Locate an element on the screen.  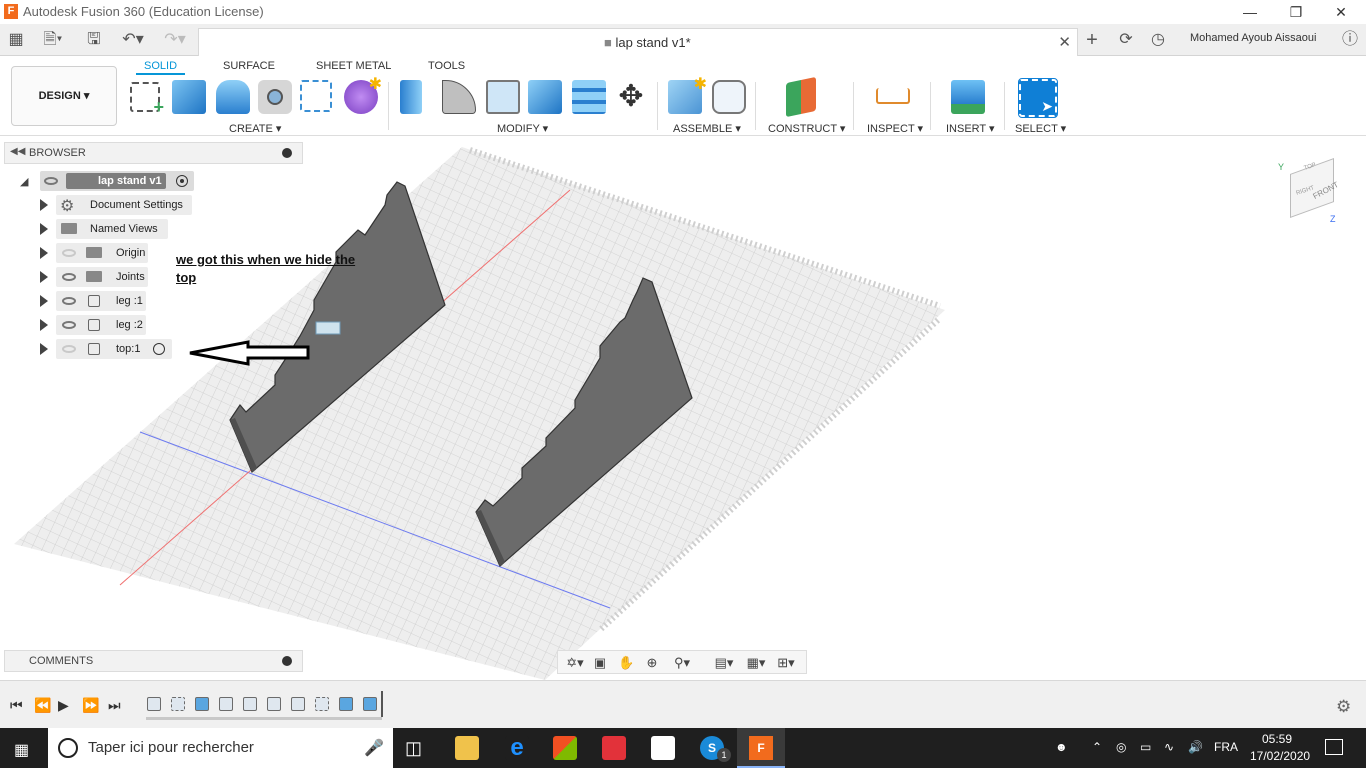
step-forward-icon: ⏩ is located at coordinates (90, 705).